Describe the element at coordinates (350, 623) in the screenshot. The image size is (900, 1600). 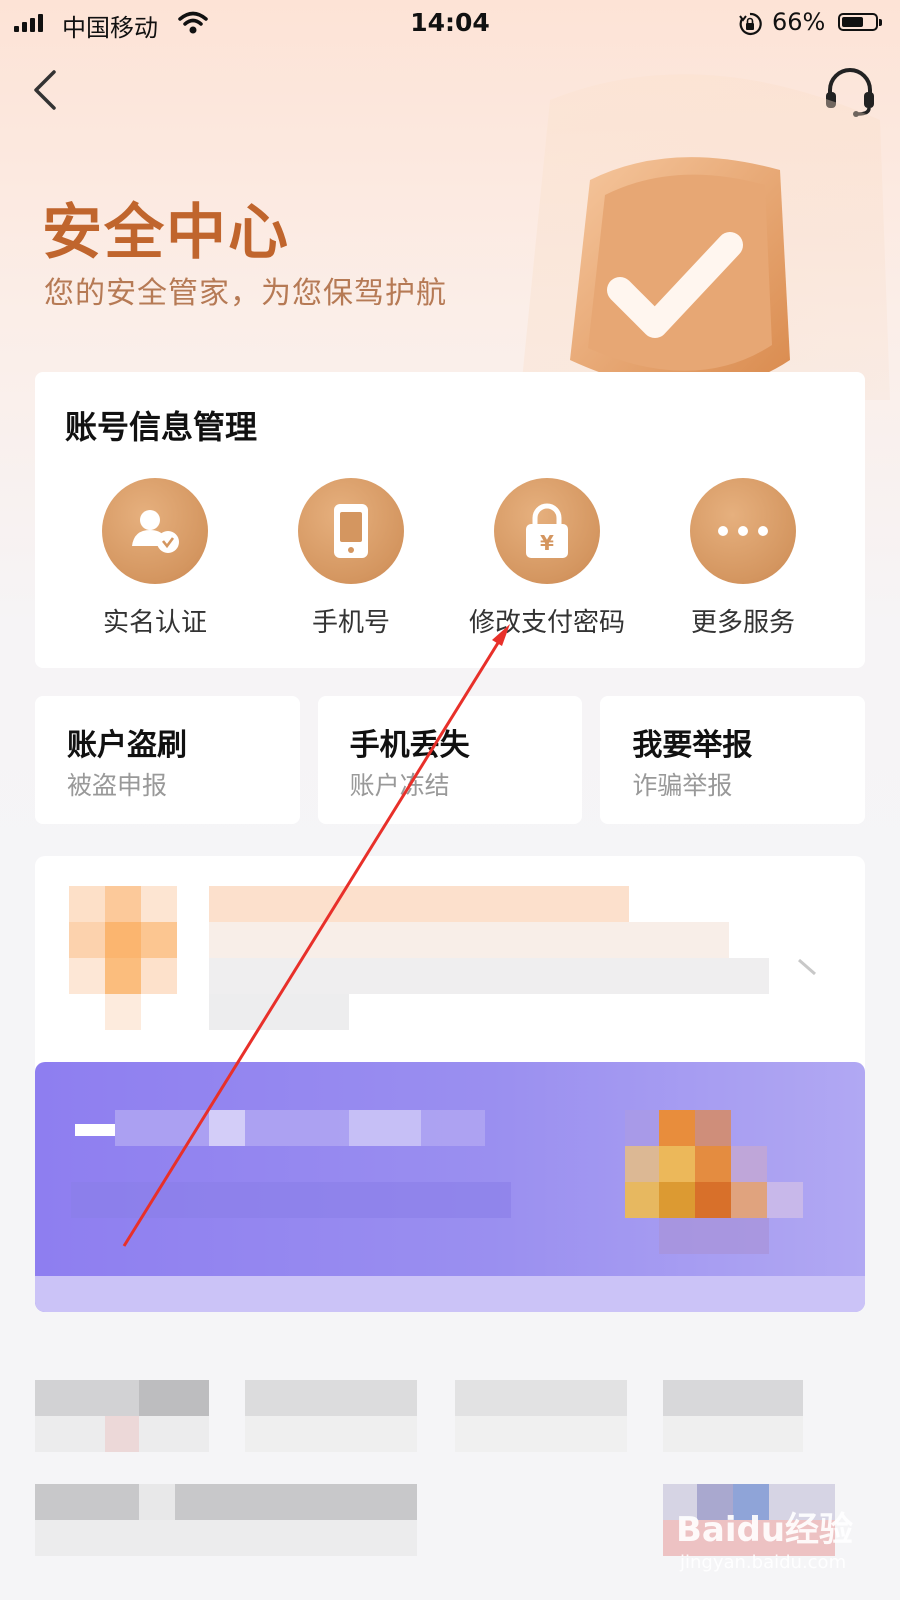
I see `service-label: 手机号` at that location.